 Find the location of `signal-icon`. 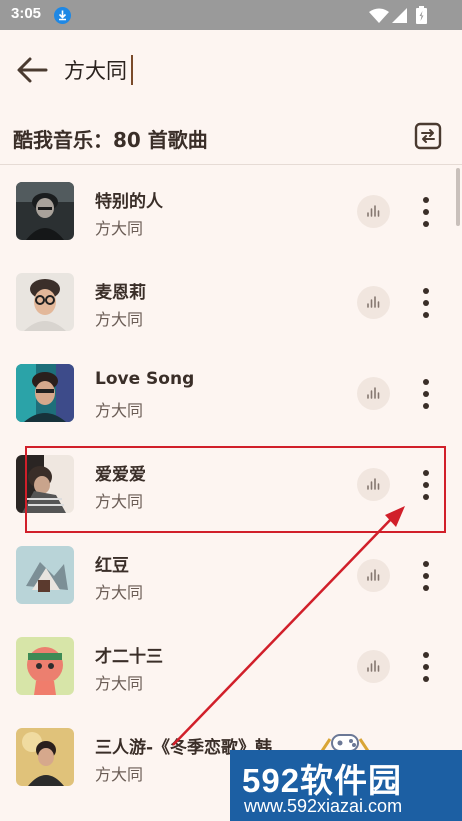

signal-icon is located at coordinates (399, 15).